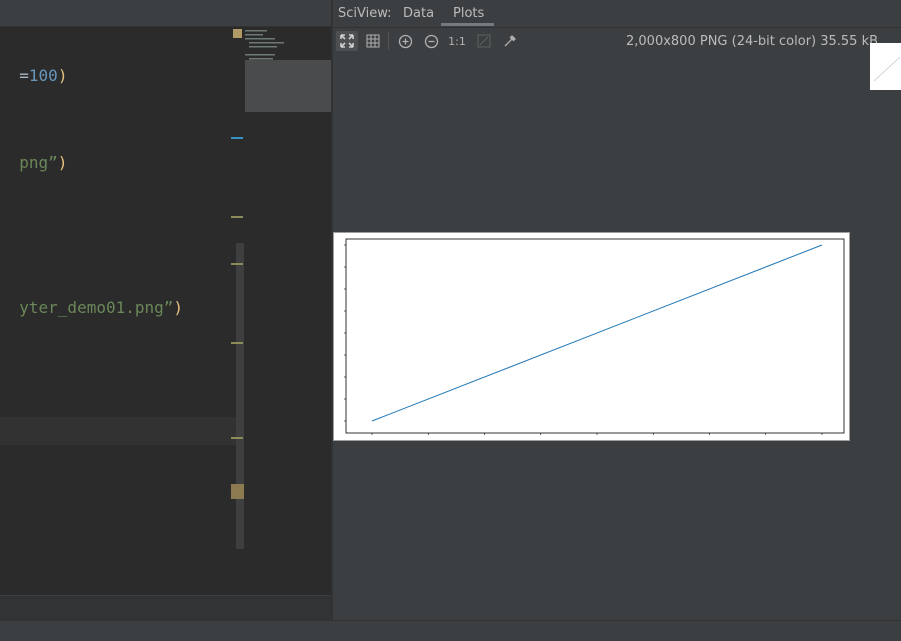 The width and height of the screenshot is (901, 641). I want to click on fit-to-window-glyph, so click(347, 41).